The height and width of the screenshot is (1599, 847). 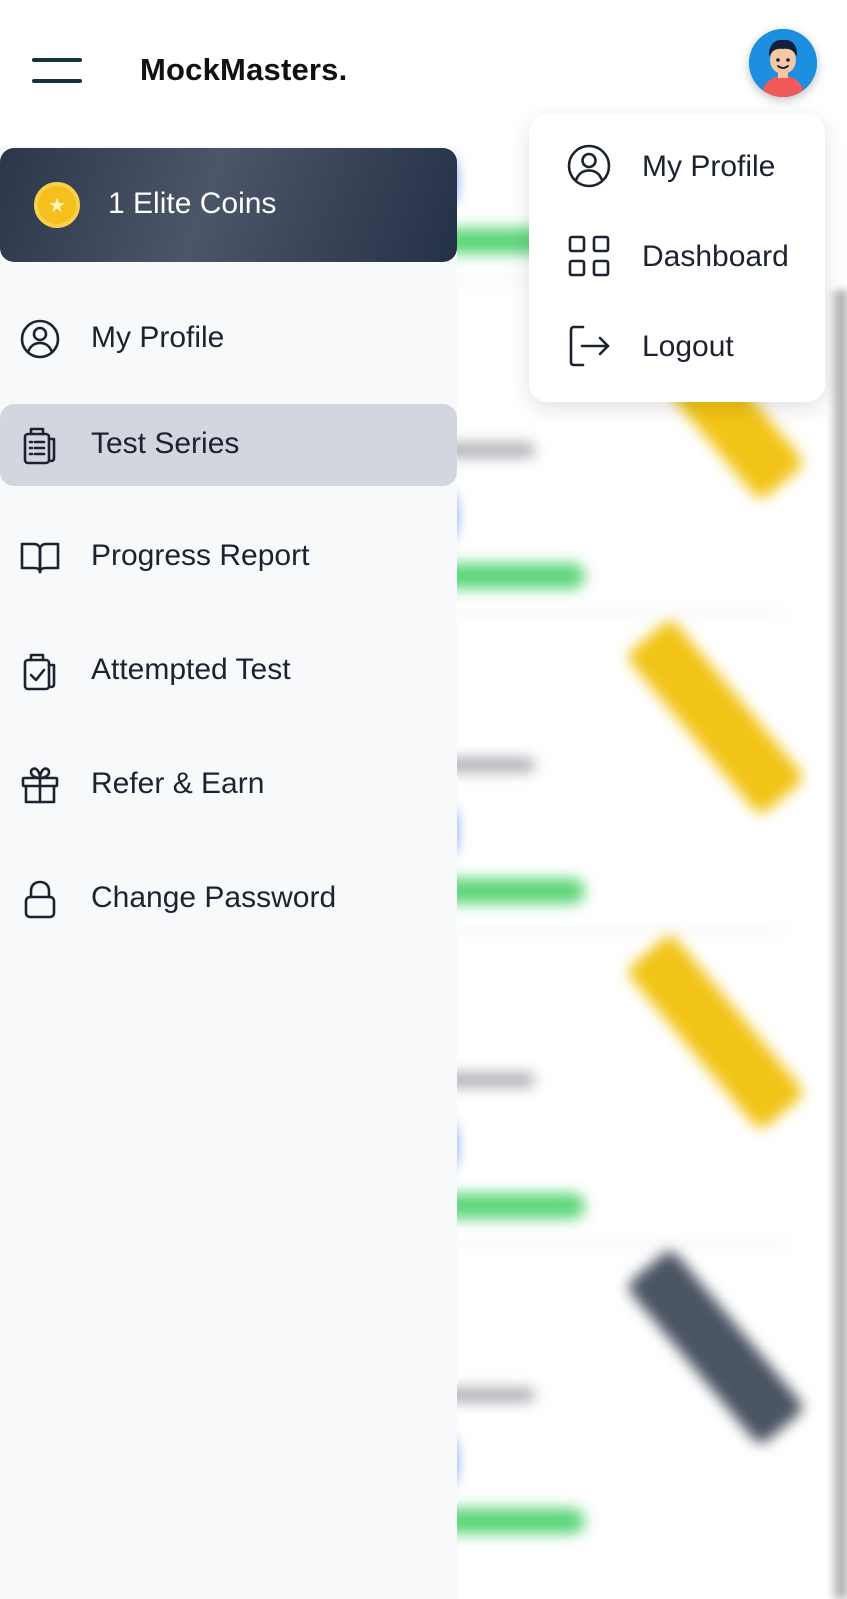 What do you see at coordinates (200, 555) in the screenshot?
I see `drawer-item-label: Progress Report` at bounding box center [200, 555].